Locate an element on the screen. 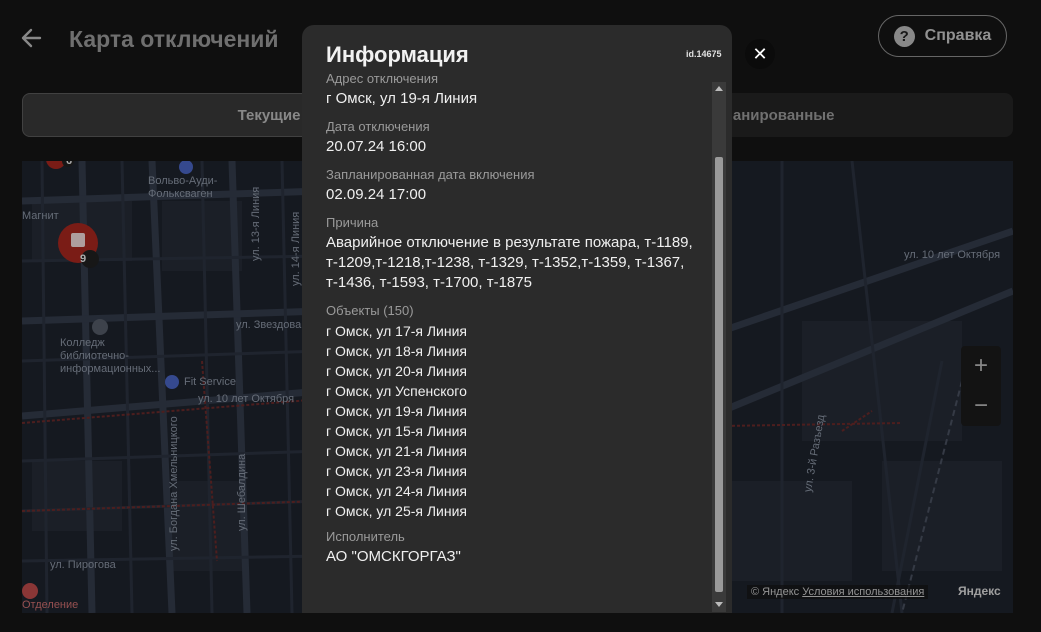 The image size is (1041, 632). map-label-shebaldina: ул. Шебалдина is located at coordinates (242, 492).